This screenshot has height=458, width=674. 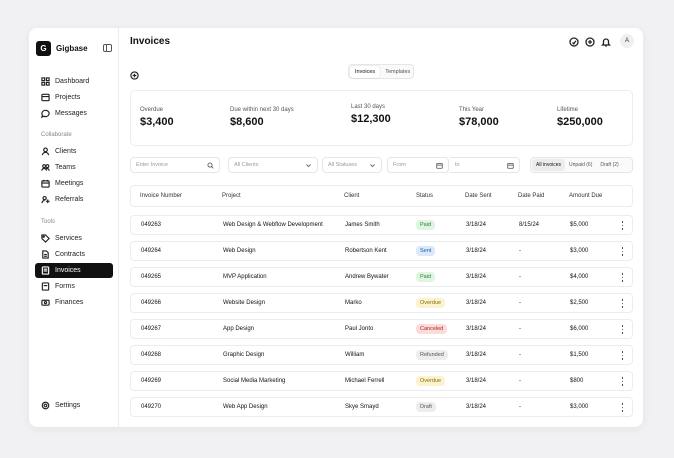 What do you see at coordinates (352, 165) in the screenshot?
I see `statuses-select: All Statuses` at bounding box center [352, 165].